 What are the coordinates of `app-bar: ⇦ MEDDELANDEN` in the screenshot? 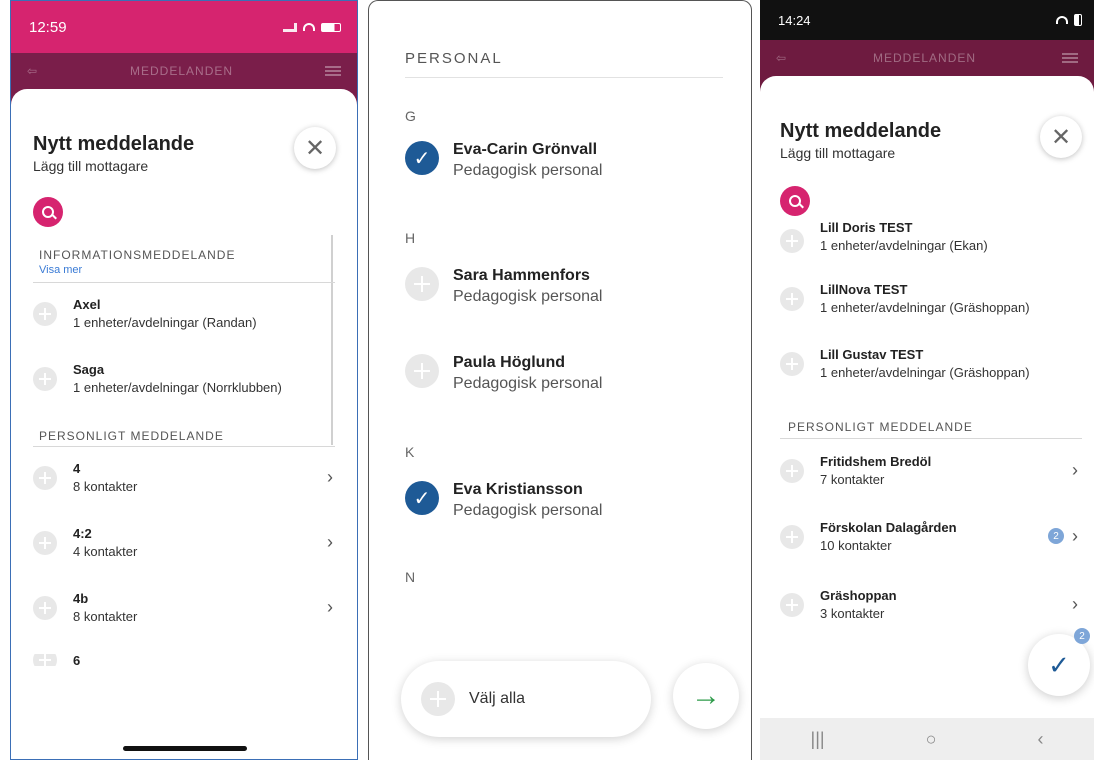 It's located at (184, 71).